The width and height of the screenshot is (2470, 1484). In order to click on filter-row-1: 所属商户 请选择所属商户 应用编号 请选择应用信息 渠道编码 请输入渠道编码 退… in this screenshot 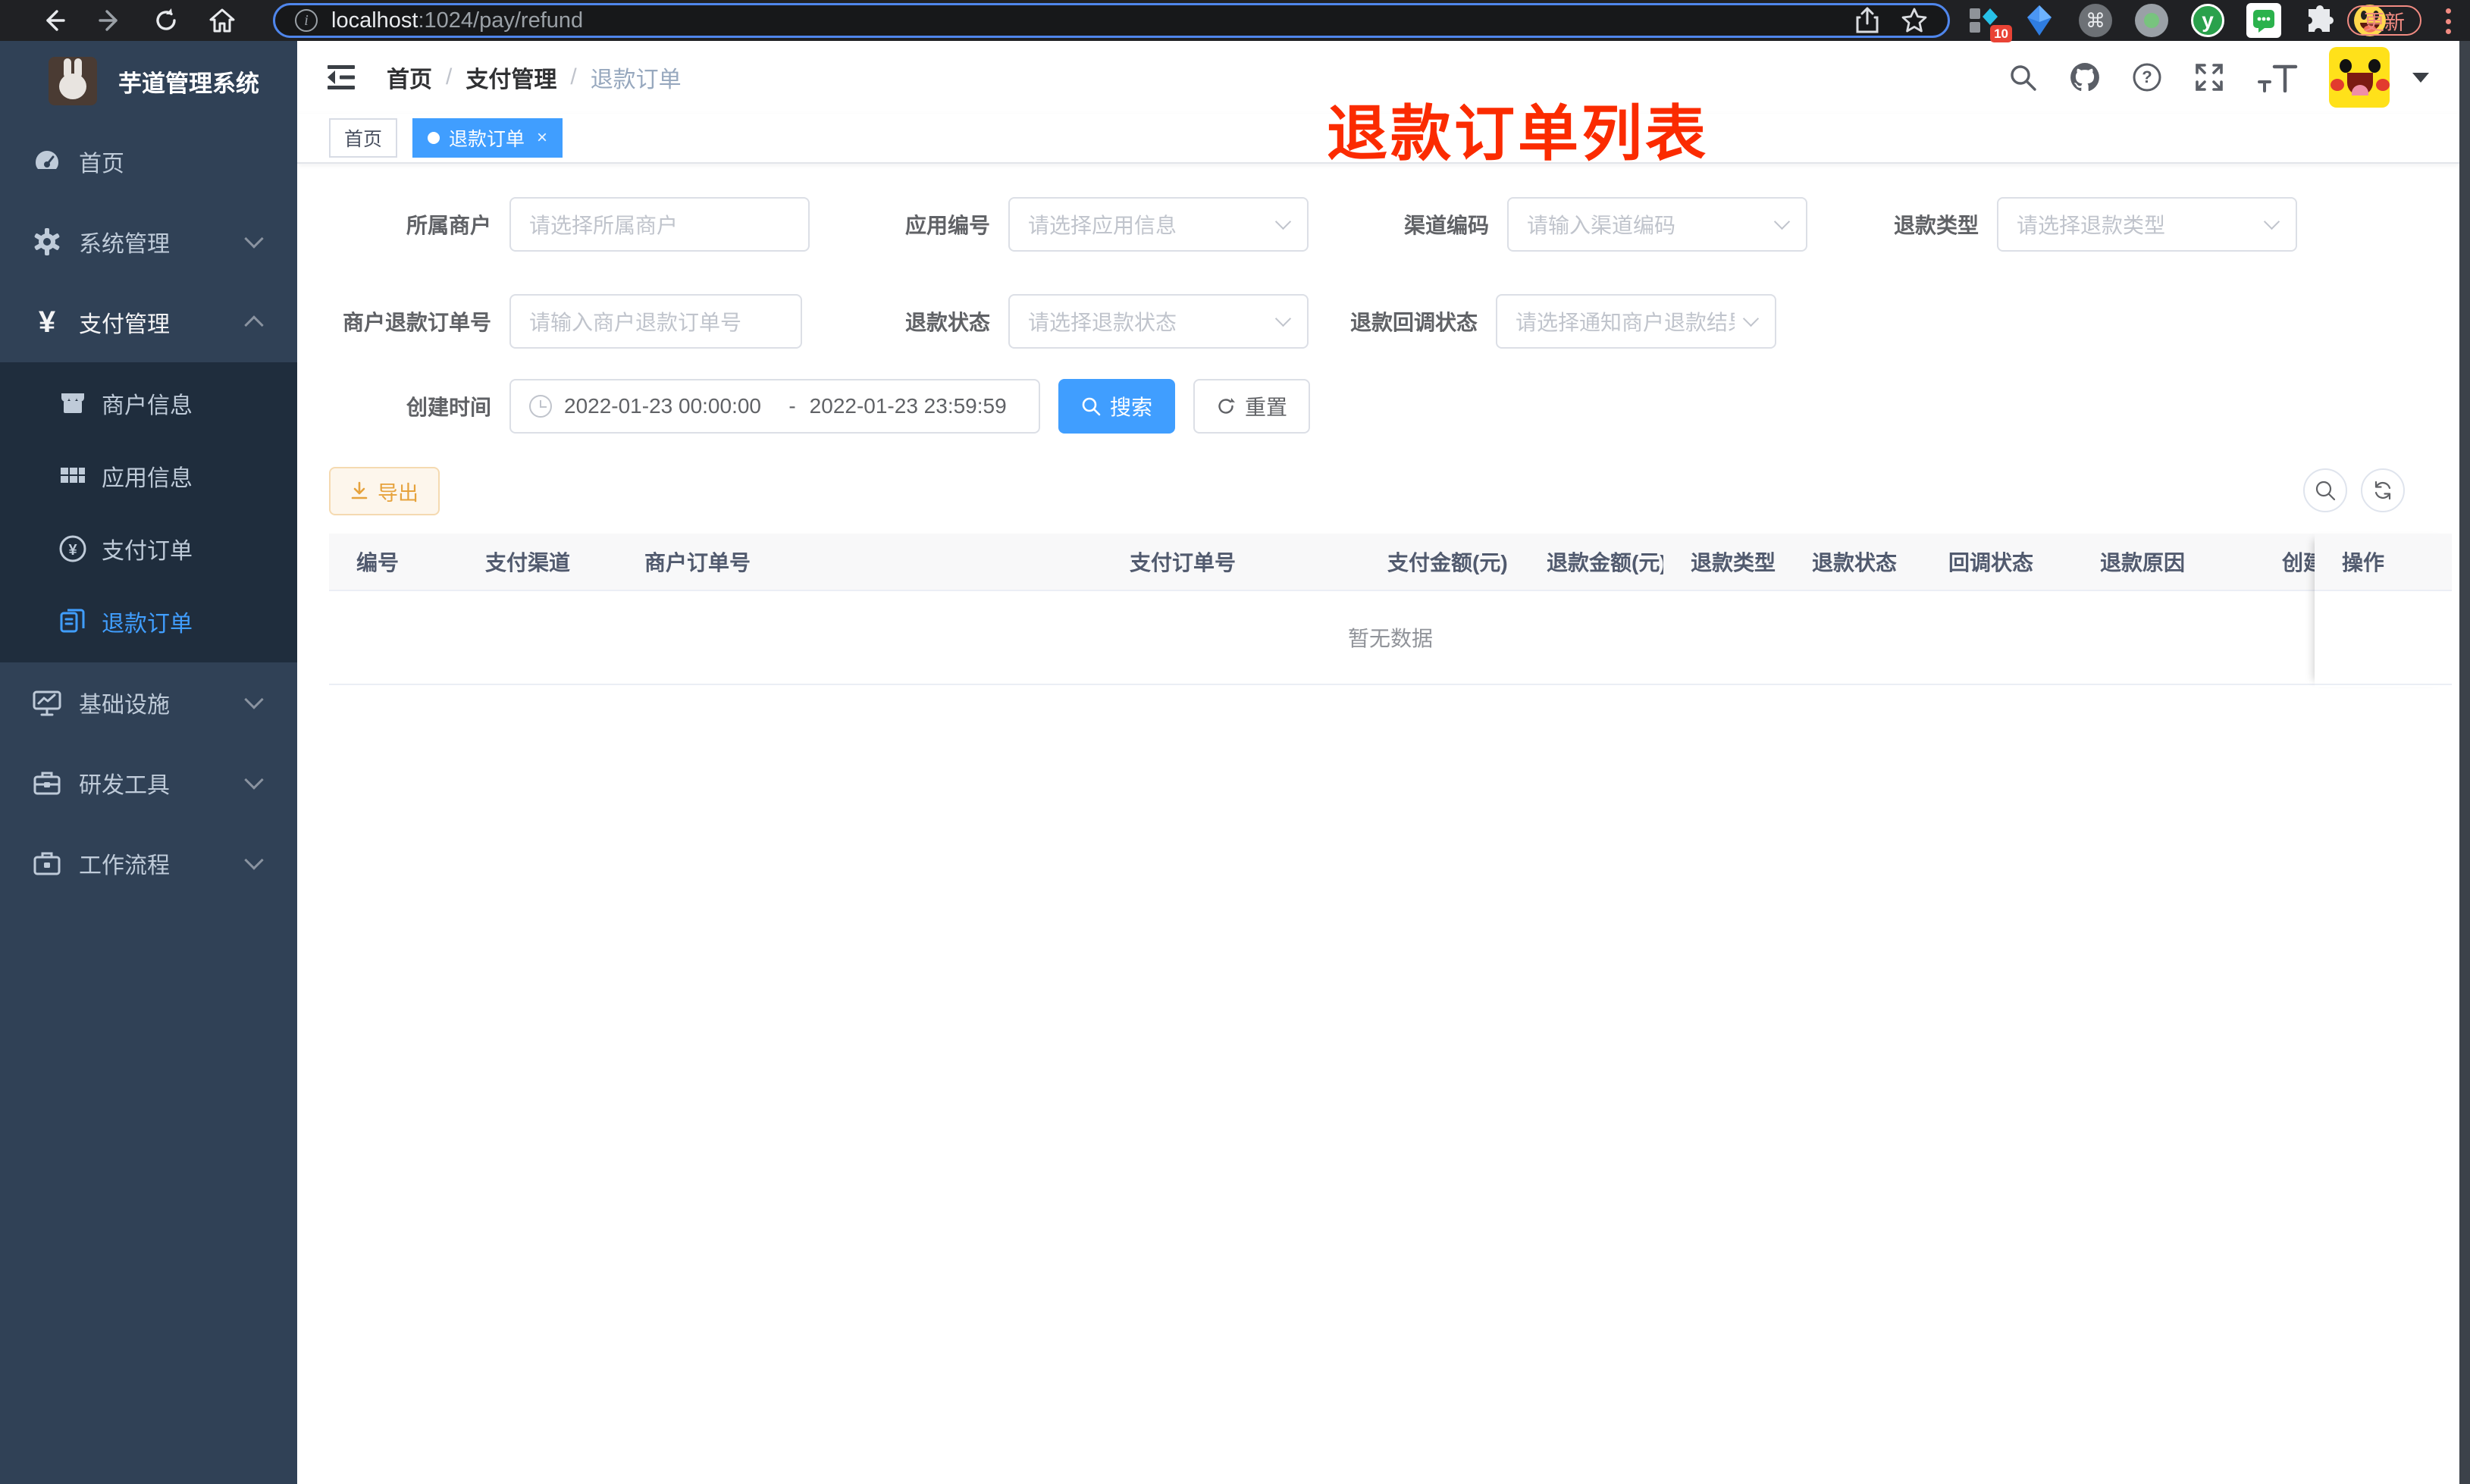, I will do `click(1390, 225)`.